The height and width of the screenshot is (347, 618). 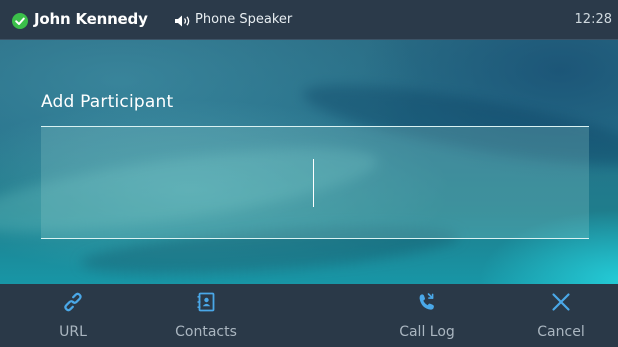 I want to click on url-softkey: URL, so click(x=73, y=315).